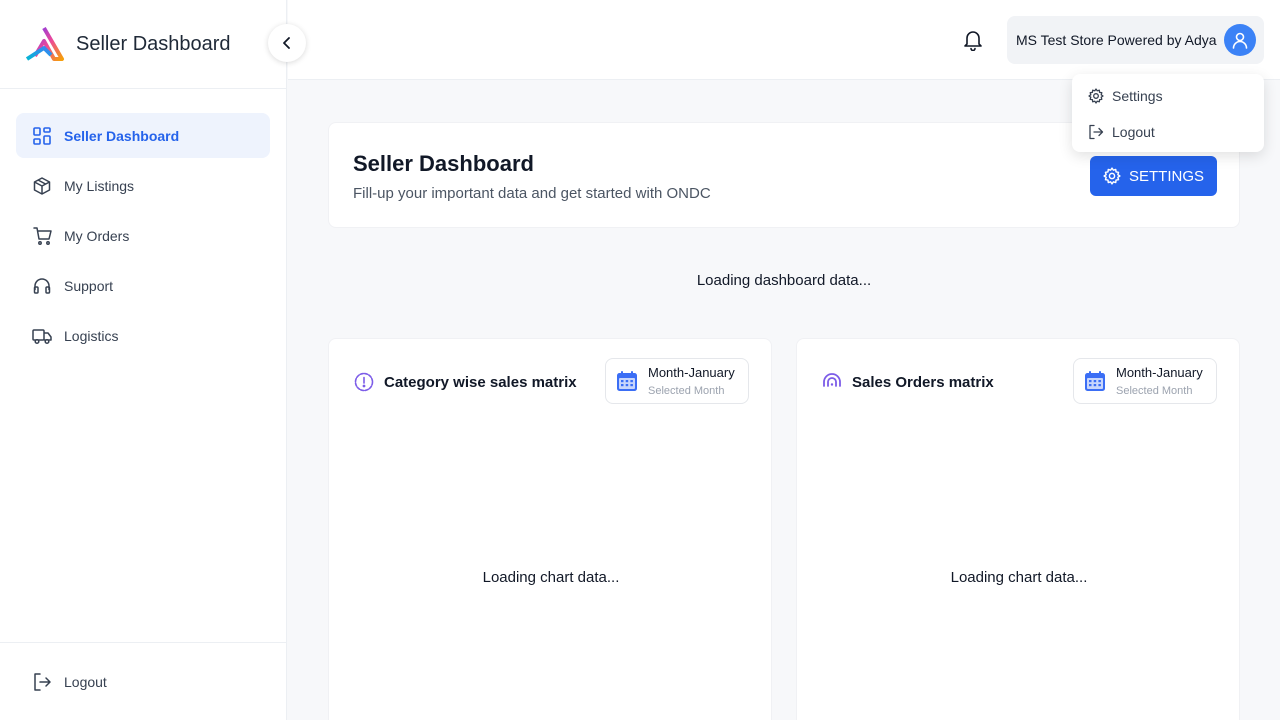  Describe the element at coordinates (122, 135) in the screenshot. I see `sidebar-item-label: Seller Dashboard` at that location.